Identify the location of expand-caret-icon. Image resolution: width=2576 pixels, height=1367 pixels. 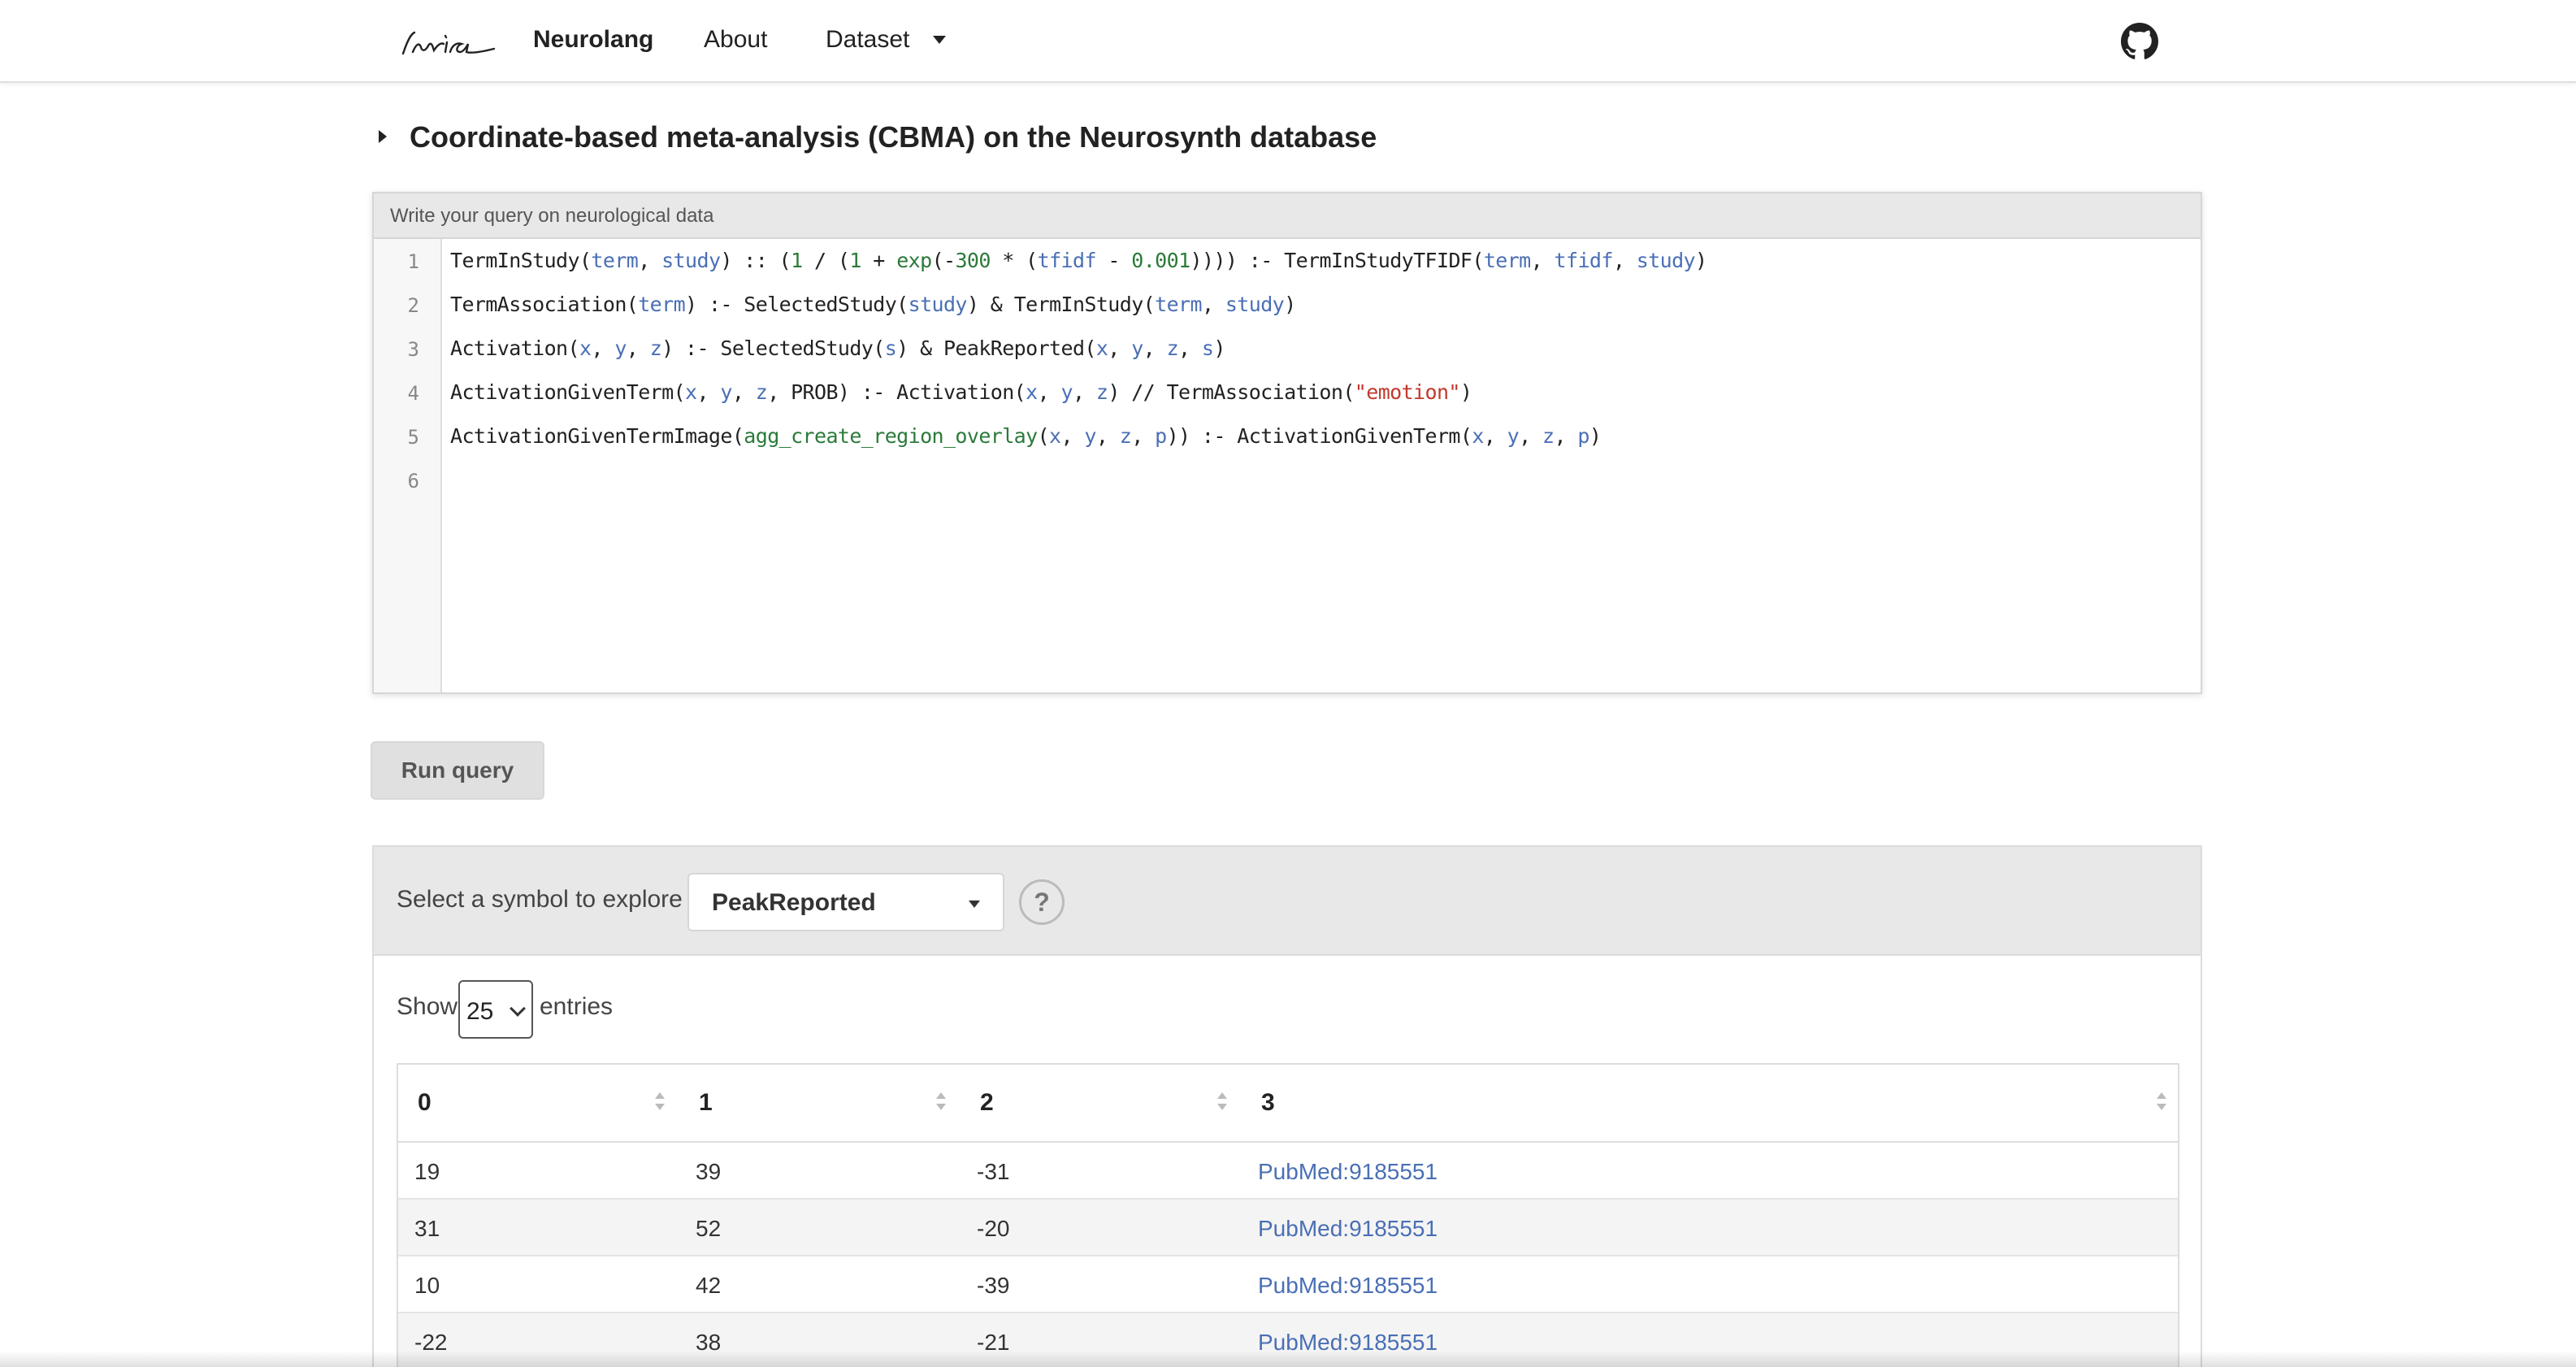
(383, 136).